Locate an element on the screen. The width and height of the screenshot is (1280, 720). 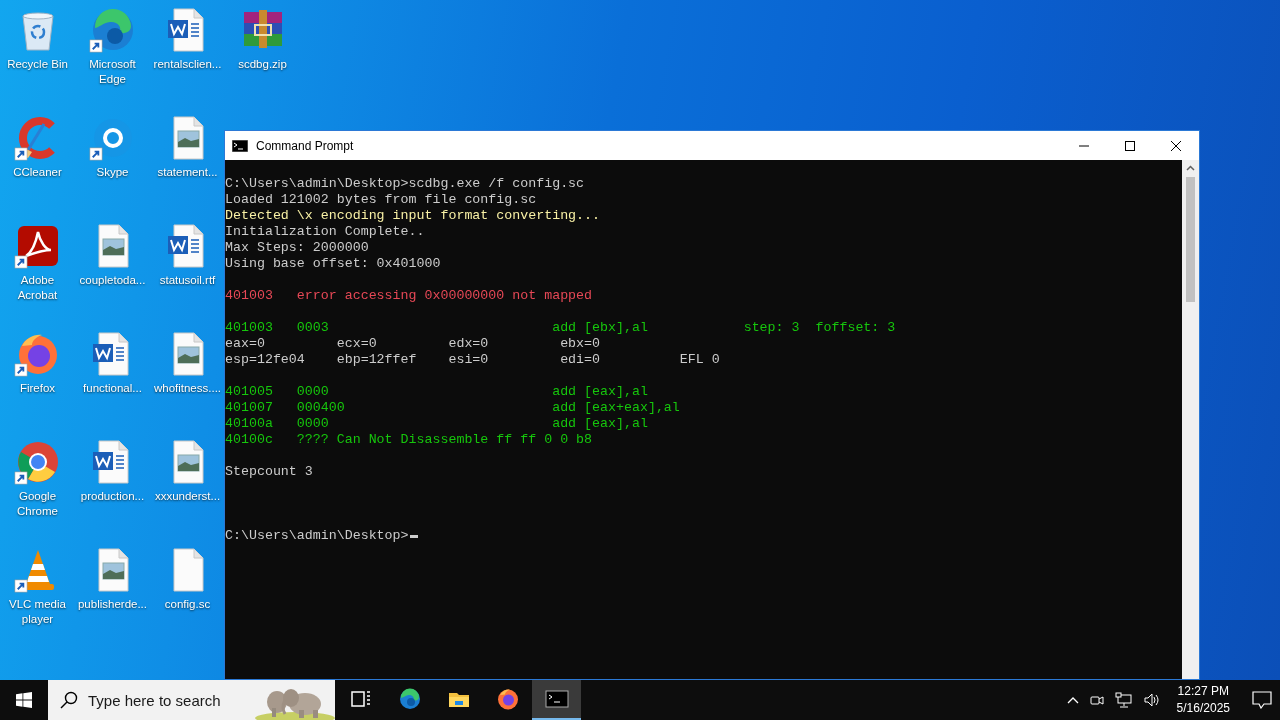
fox-browser-icon is located at coordinates (507, 699).